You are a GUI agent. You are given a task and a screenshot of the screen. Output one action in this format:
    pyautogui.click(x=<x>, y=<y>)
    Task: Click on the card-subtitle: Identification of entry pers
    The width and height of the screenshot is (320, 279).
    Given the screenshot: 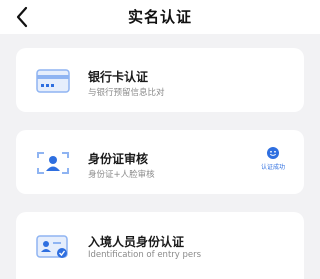 What is the action you would take?
    pyautogui.click(x=145, y=255)
    